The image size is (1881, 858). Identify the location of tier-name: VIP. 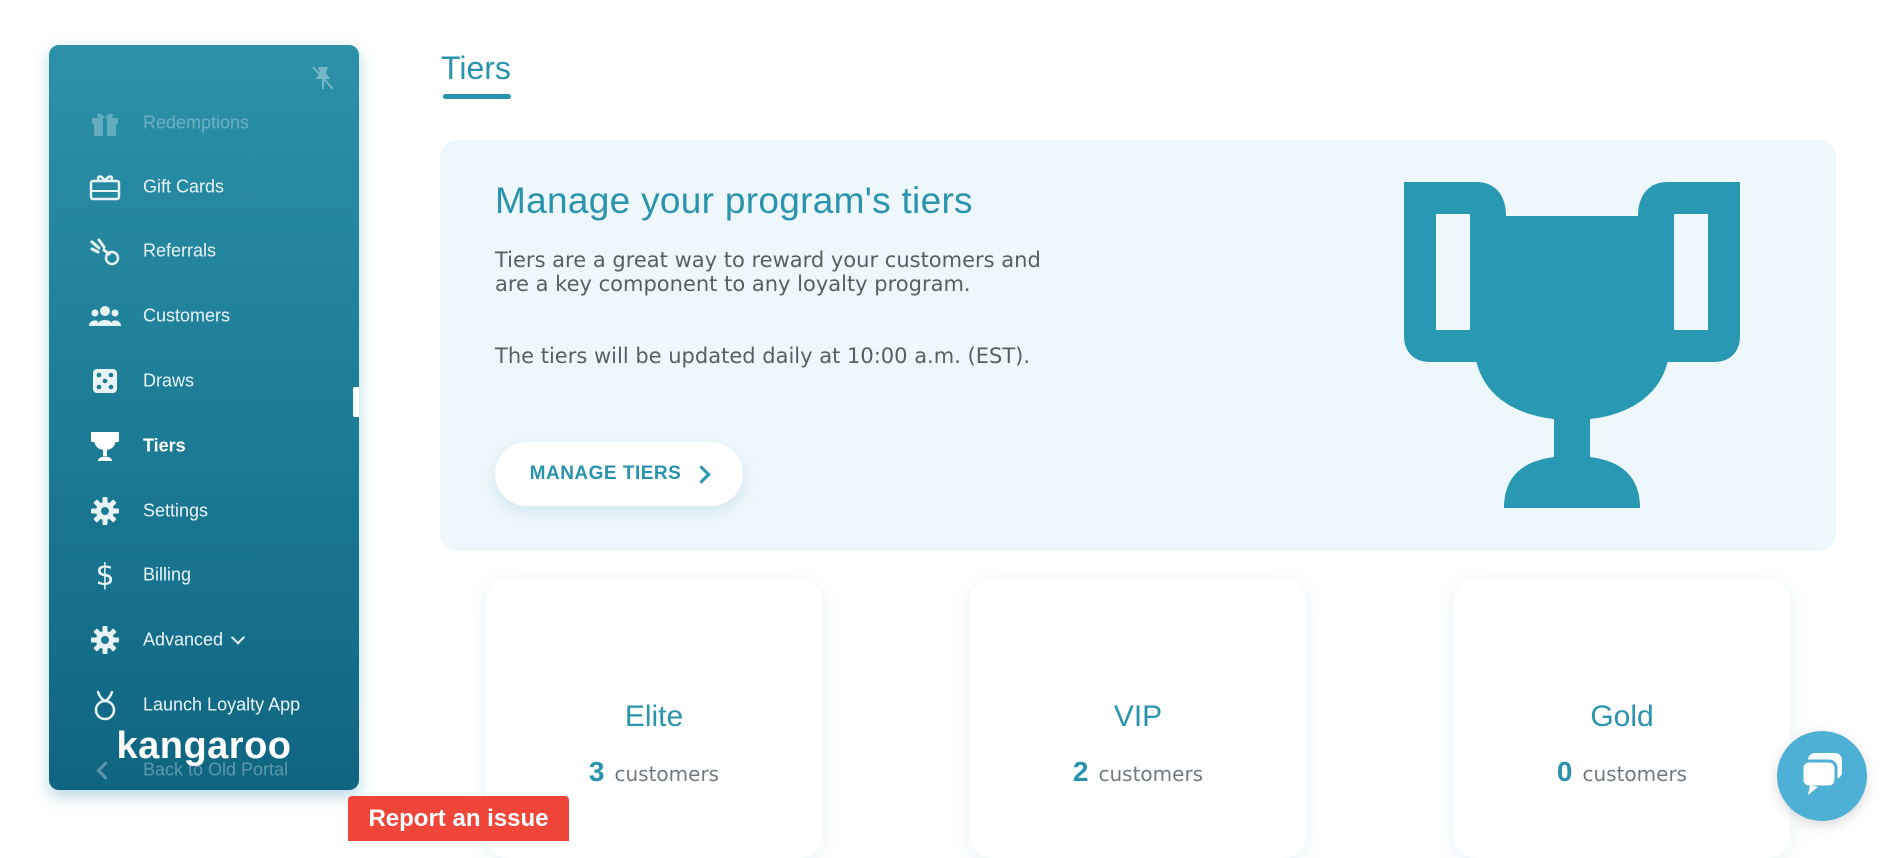
(1138, 716).